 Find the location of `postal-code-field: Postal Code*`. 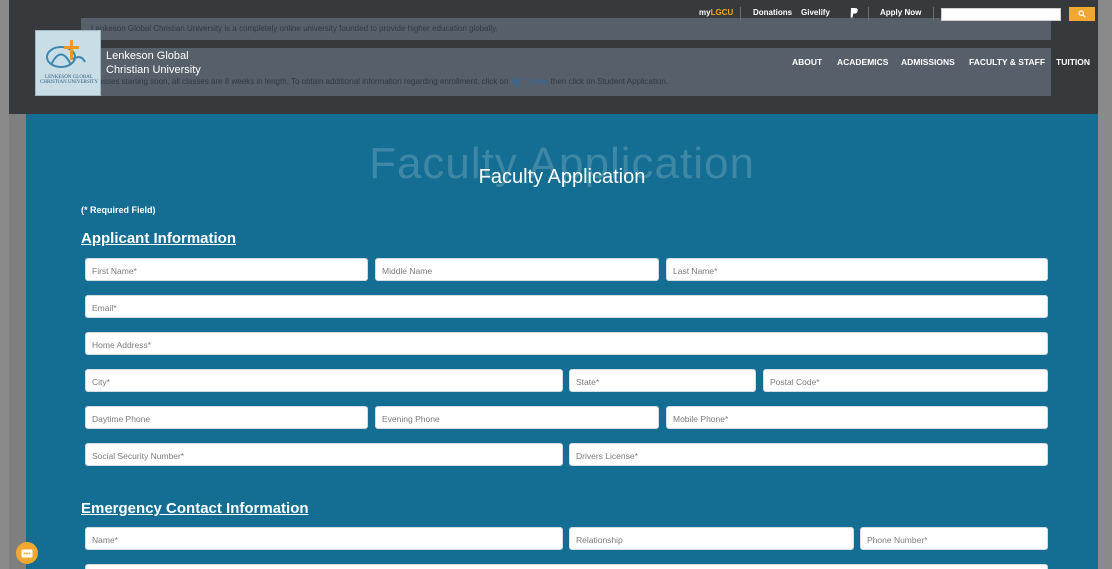

postal-code-field: Postal Code* is located at coordinates (905, 380).